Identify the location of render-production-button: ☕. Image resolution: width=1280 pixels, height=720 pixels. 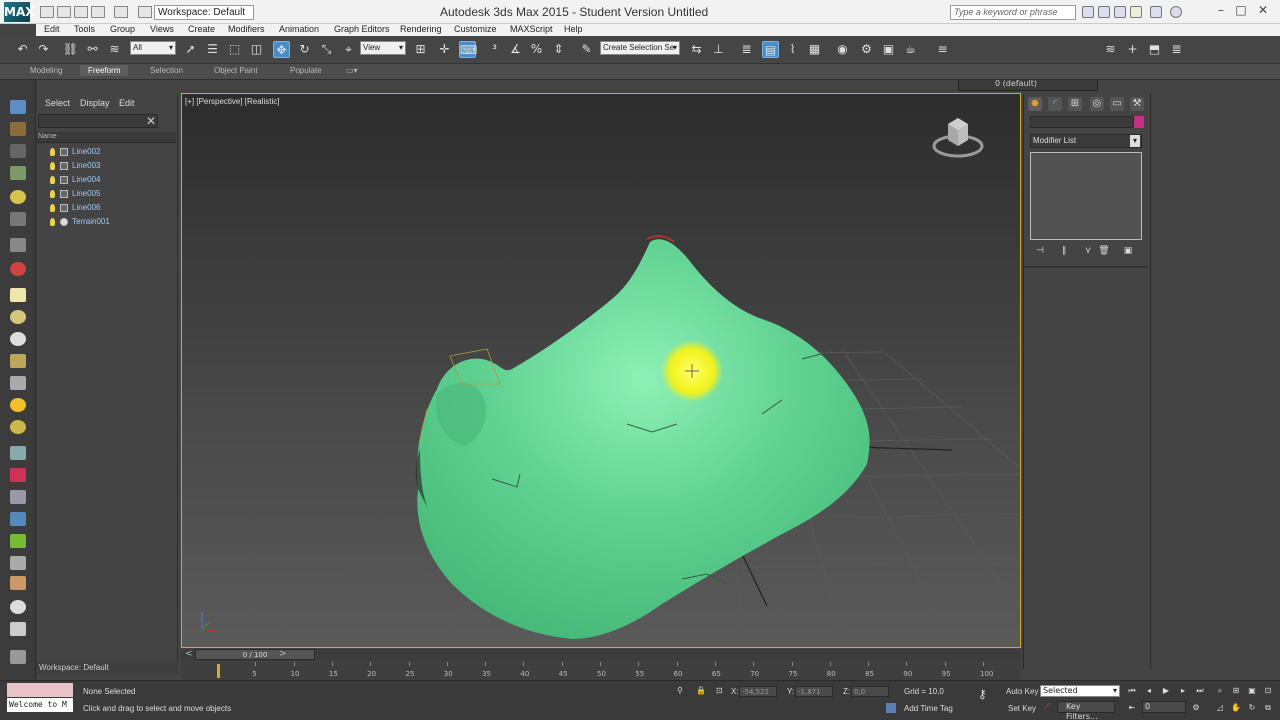
(910, 49).